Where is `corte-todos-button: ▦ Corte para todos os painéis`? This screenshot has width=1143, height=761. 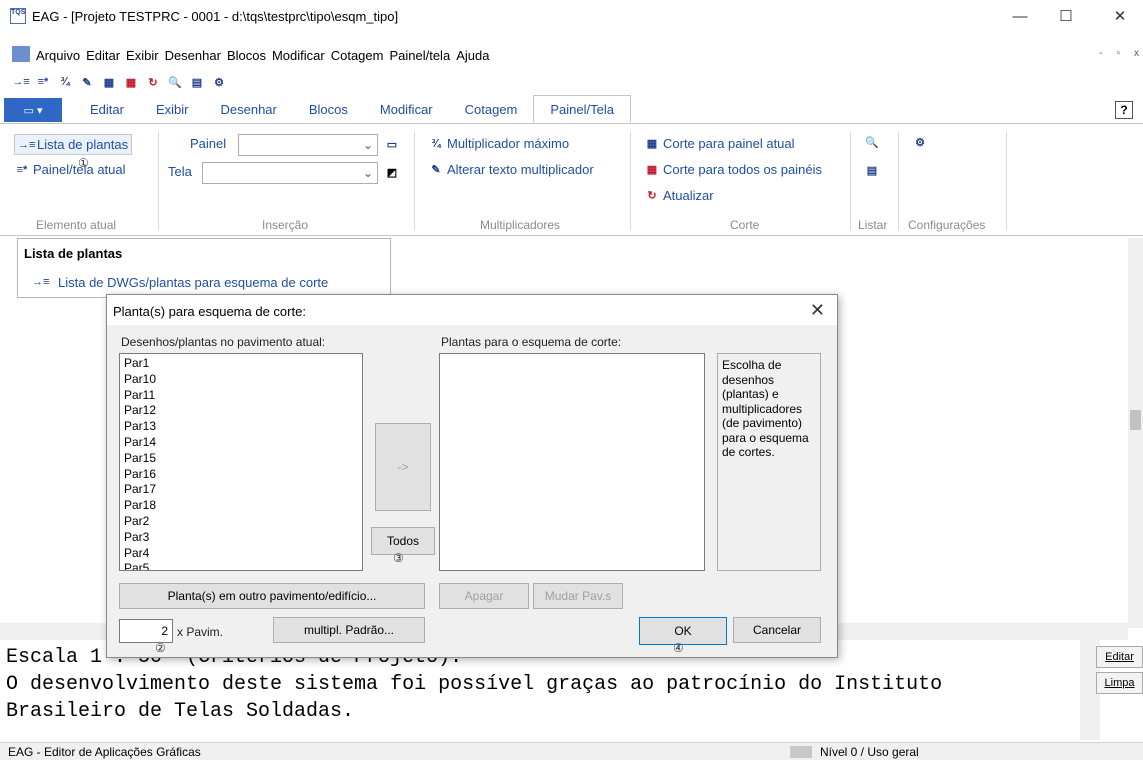
corte-todos-button: ▦ Corte para todos os painéis is located at coordinates (733, 169).